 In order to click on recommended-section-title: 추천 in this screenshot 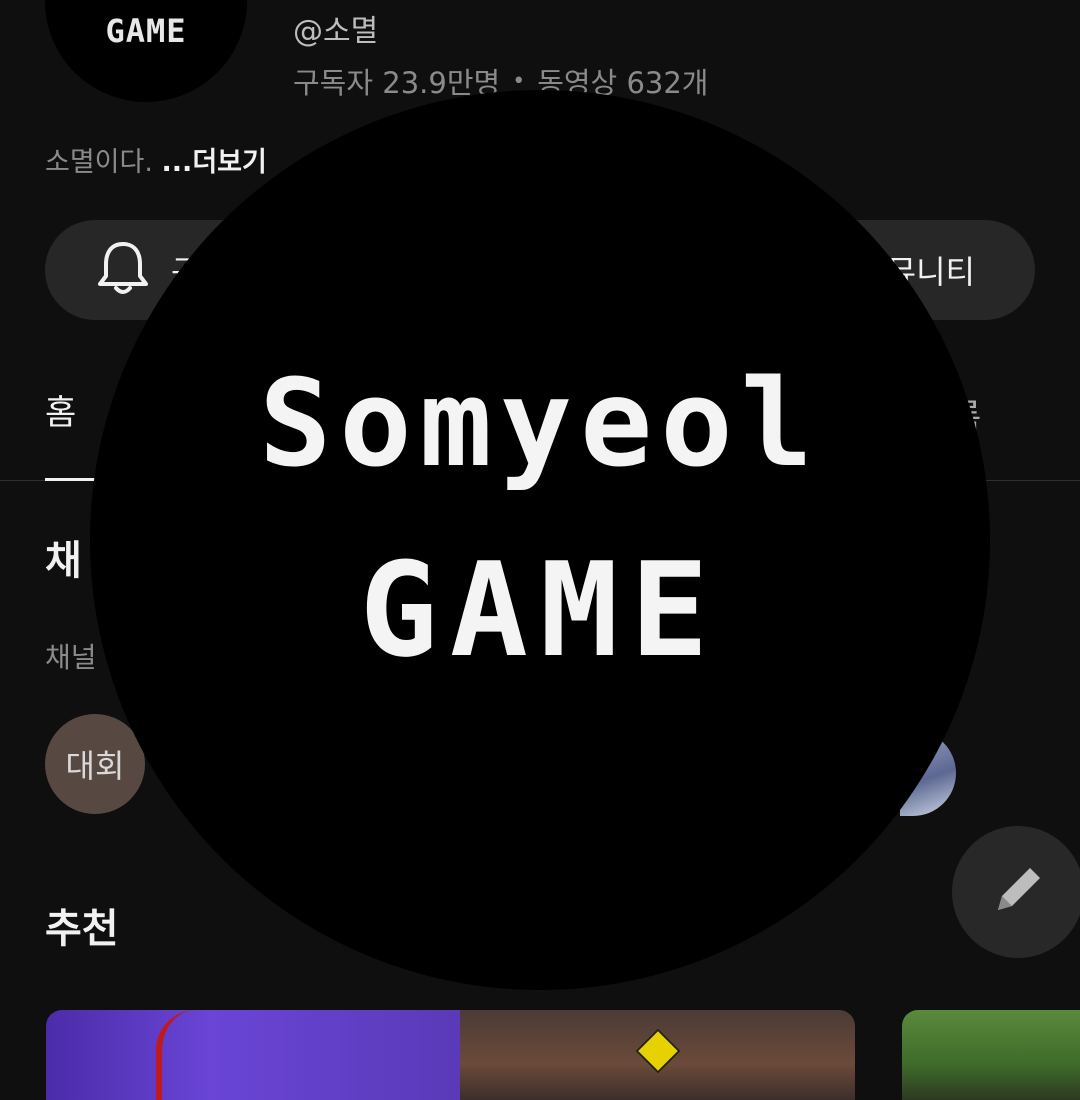, I will do `click(82, 929)`.